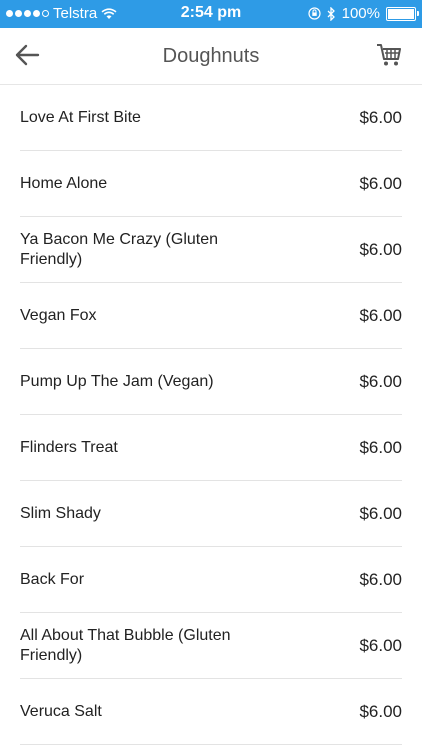 The width and height of the screenshot is (422, 750). I want to click on signal-strength-icon, so click(27, 13).